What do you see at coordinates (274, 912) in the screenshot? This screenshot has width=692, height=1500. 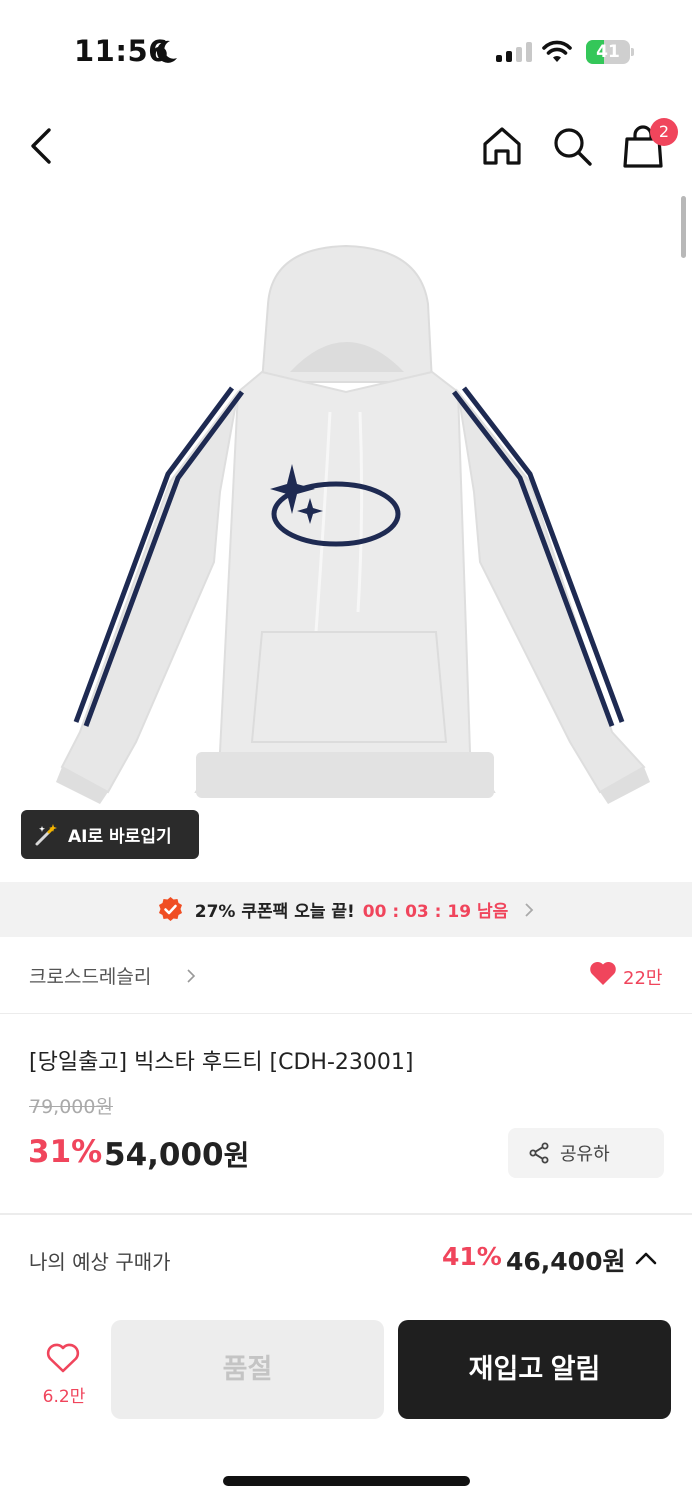 I see `coupon-text: 27% 쿠폰팩 오늘 끝!` at bounding box center [274, 912].